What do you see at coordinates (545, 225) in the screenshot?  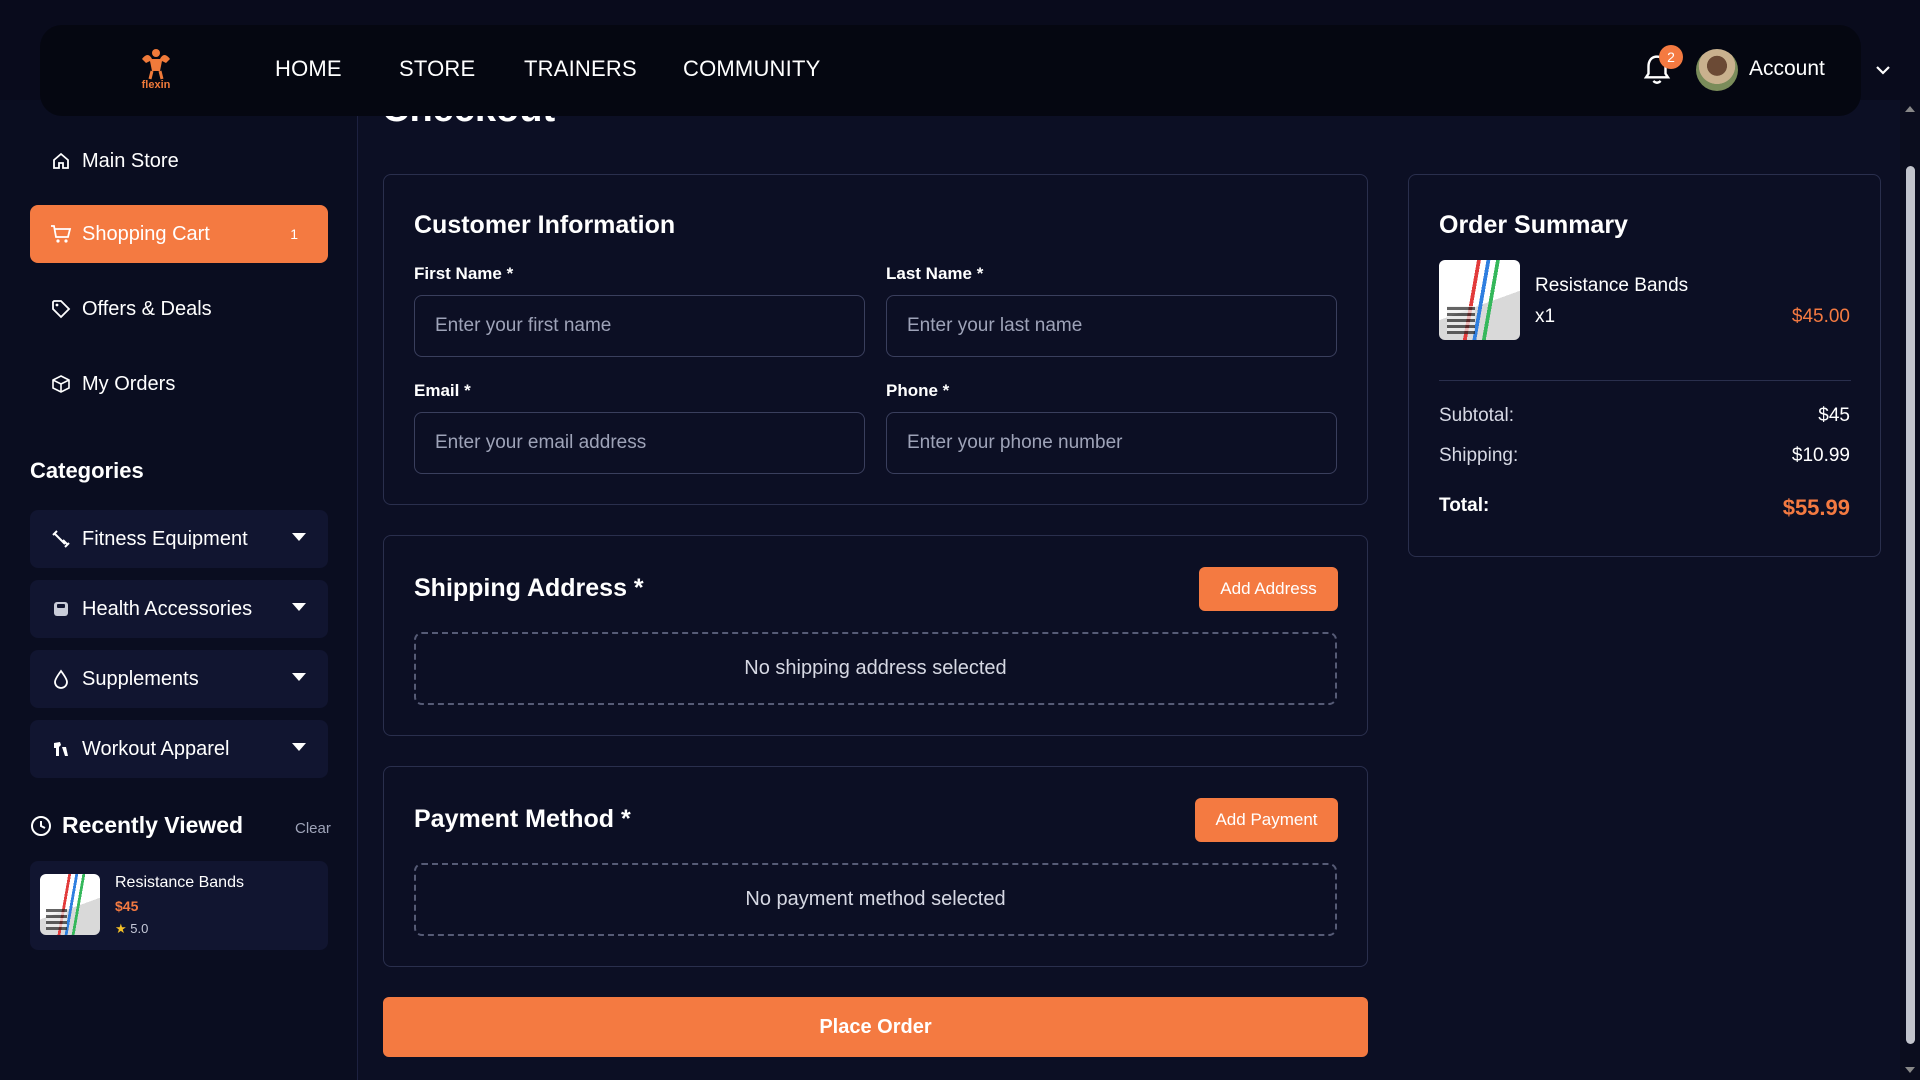 I see `customer-info-title: Customer Information` at bounding box center [545, 225].